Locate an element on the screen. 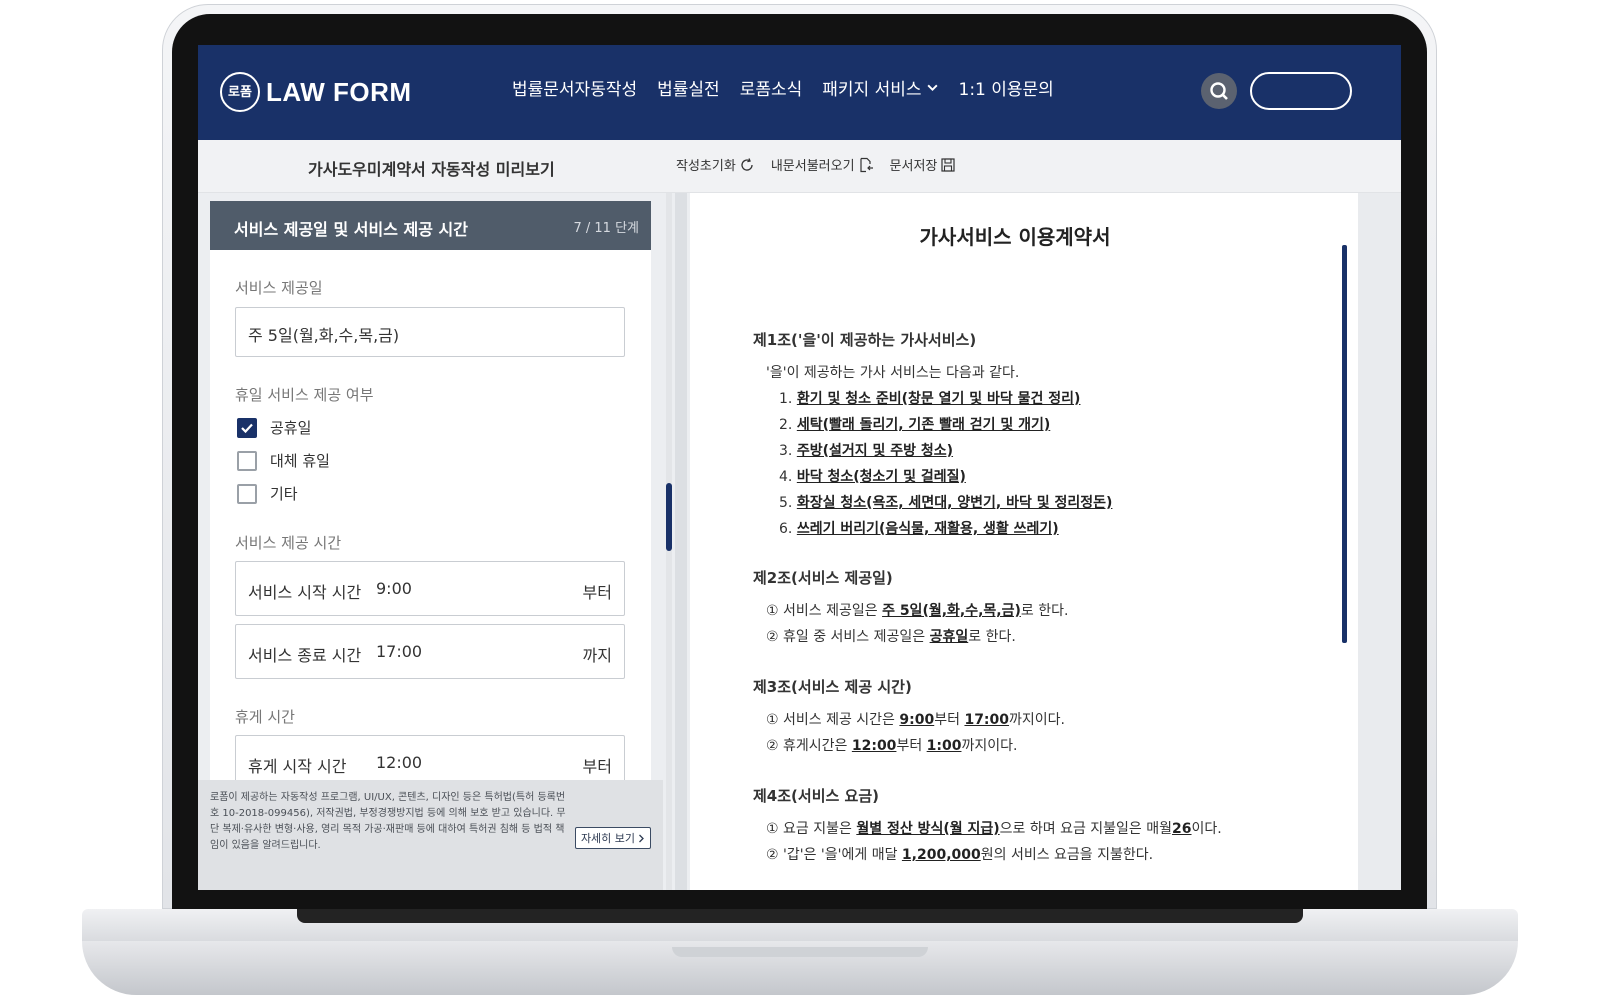 This screenshot has width=1600, height=1000. article-line: ① 서비스 제공 시간은 9:00부터 17:00까지이다. is located at coordinates (916, 720).